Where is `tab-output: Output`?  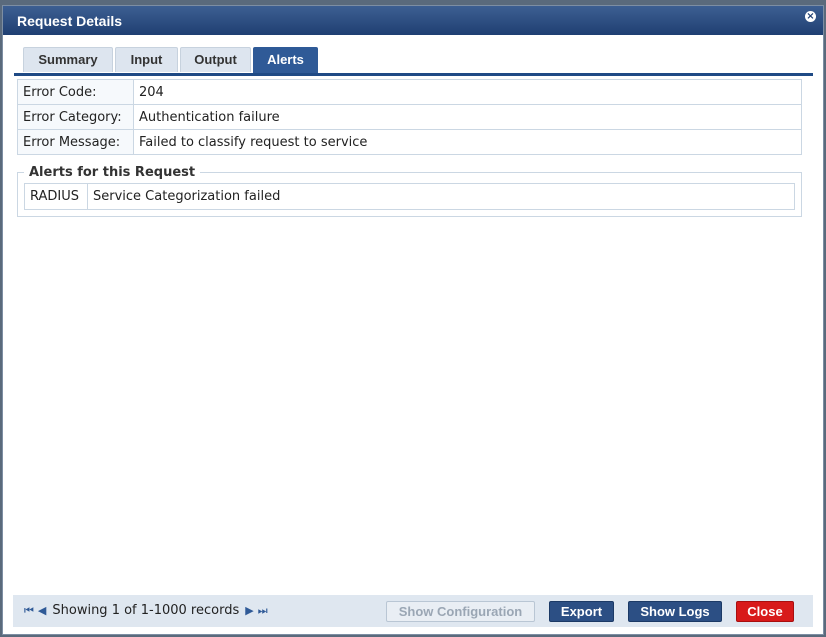 tab-output: Output is located at coordinates (215, 59).